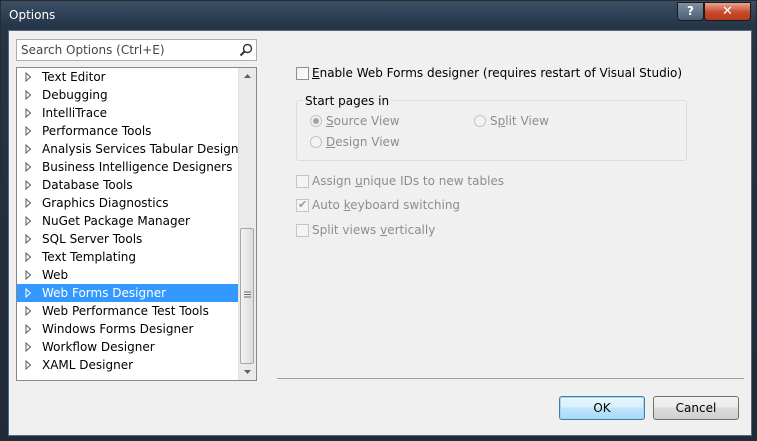 The image size is (757, 441). I want to click on tree-item: Graphics Diagnostics, so click(128, 203).